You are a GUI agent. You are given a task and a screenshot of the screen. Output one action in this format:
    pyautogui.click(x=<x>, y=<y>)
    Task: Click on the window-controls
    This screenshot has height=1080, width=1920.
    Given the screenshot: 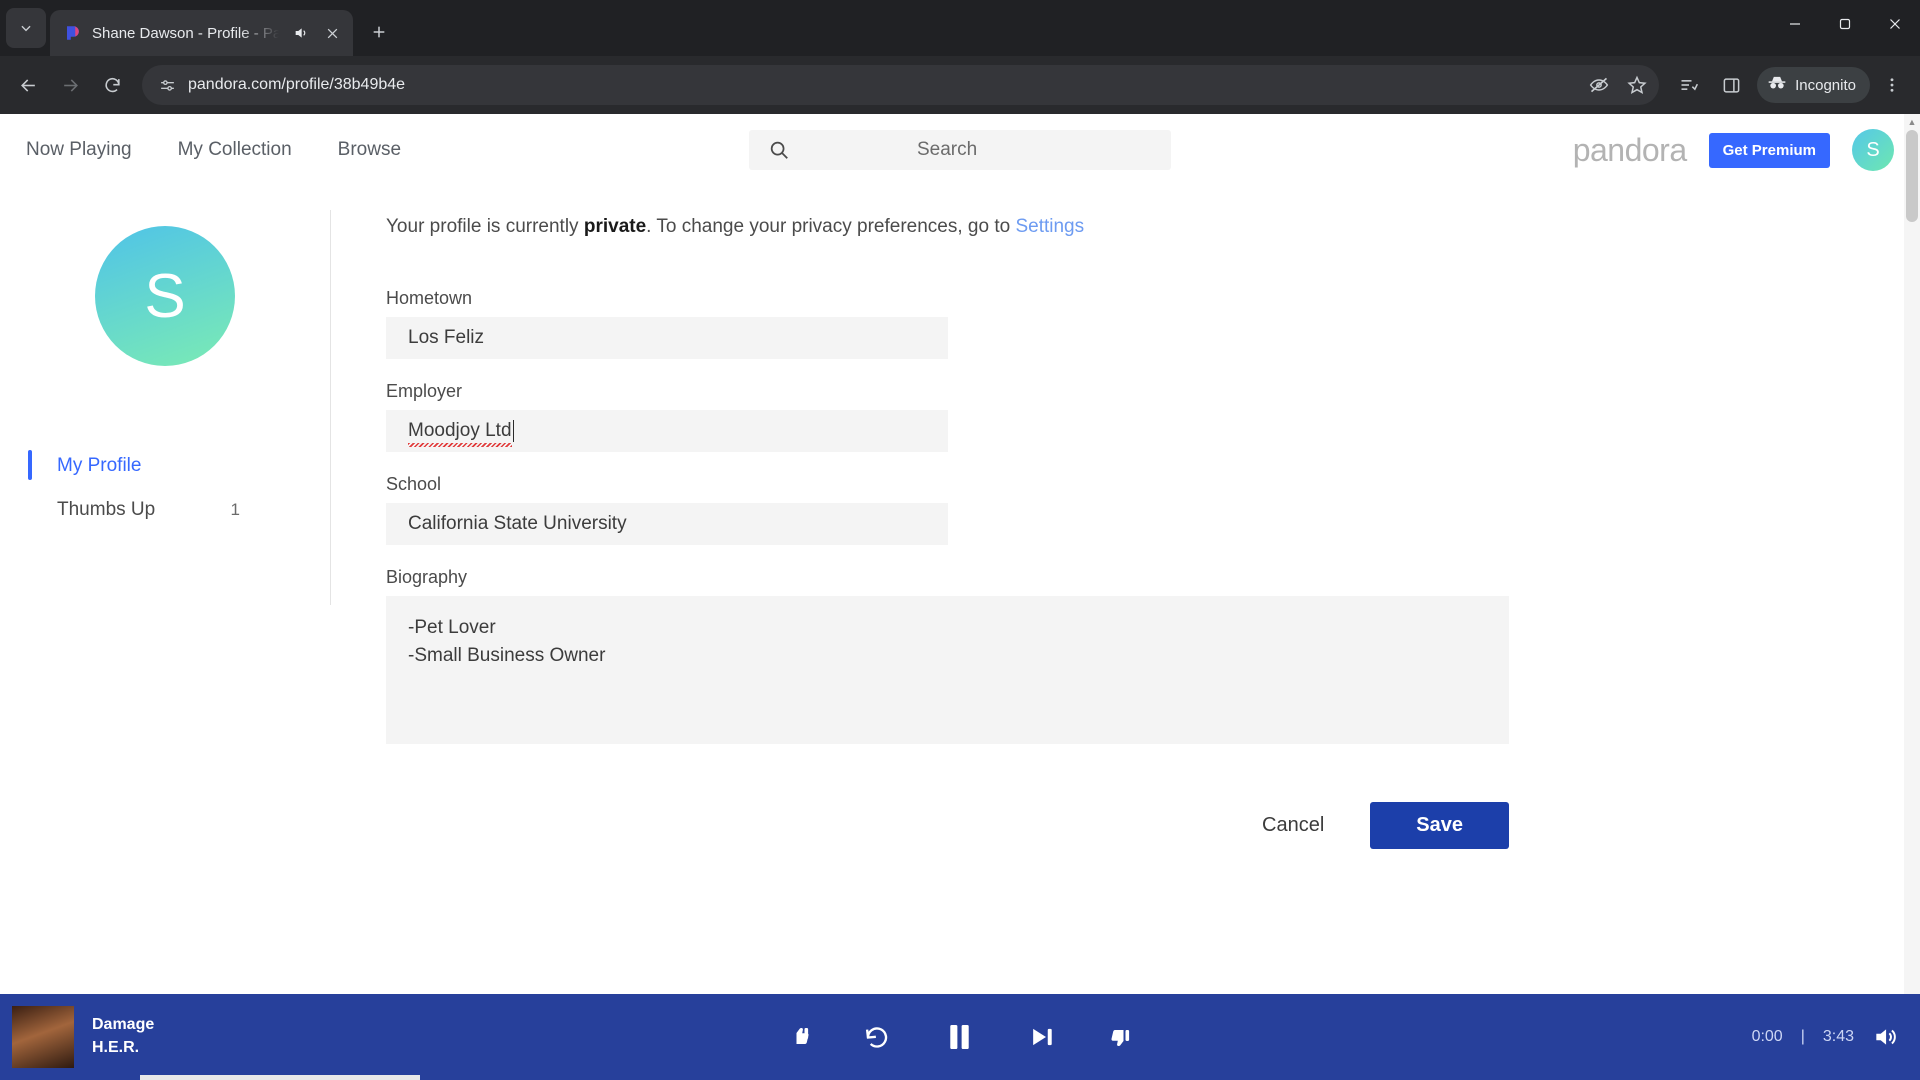 What is the action you would take?
    pyautogui.click(x=1845, y=24)
    